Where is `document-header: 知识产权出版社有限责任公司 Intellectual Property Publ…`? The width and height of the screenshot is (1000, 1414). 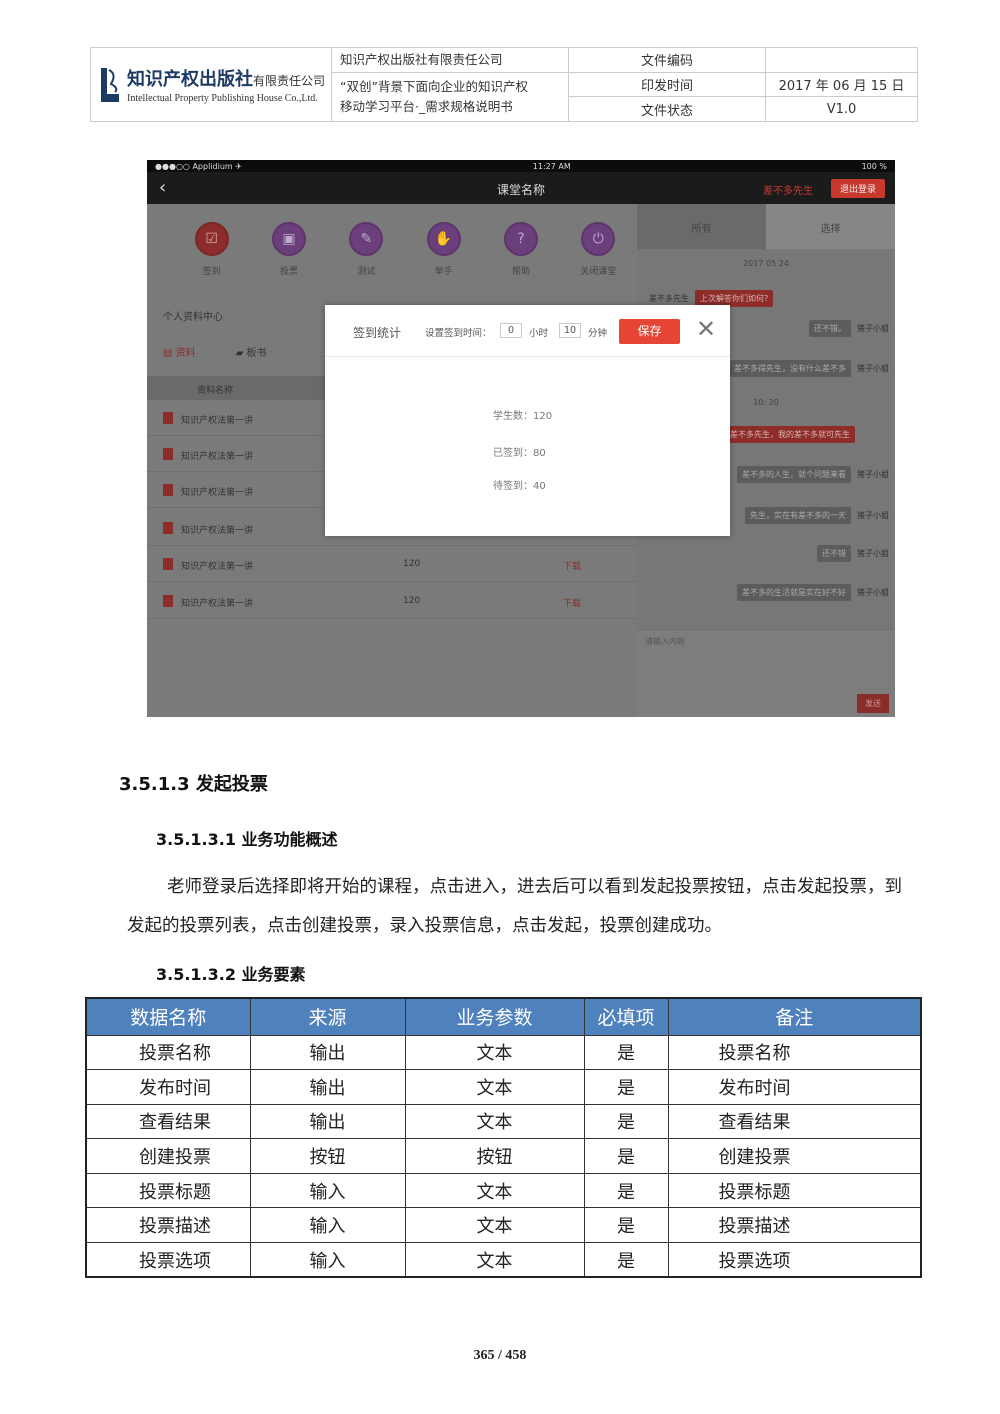 document-header: 知识产权出版社有限责任公司 Intellectual Property Publ… is located at coordinates (503, 85).